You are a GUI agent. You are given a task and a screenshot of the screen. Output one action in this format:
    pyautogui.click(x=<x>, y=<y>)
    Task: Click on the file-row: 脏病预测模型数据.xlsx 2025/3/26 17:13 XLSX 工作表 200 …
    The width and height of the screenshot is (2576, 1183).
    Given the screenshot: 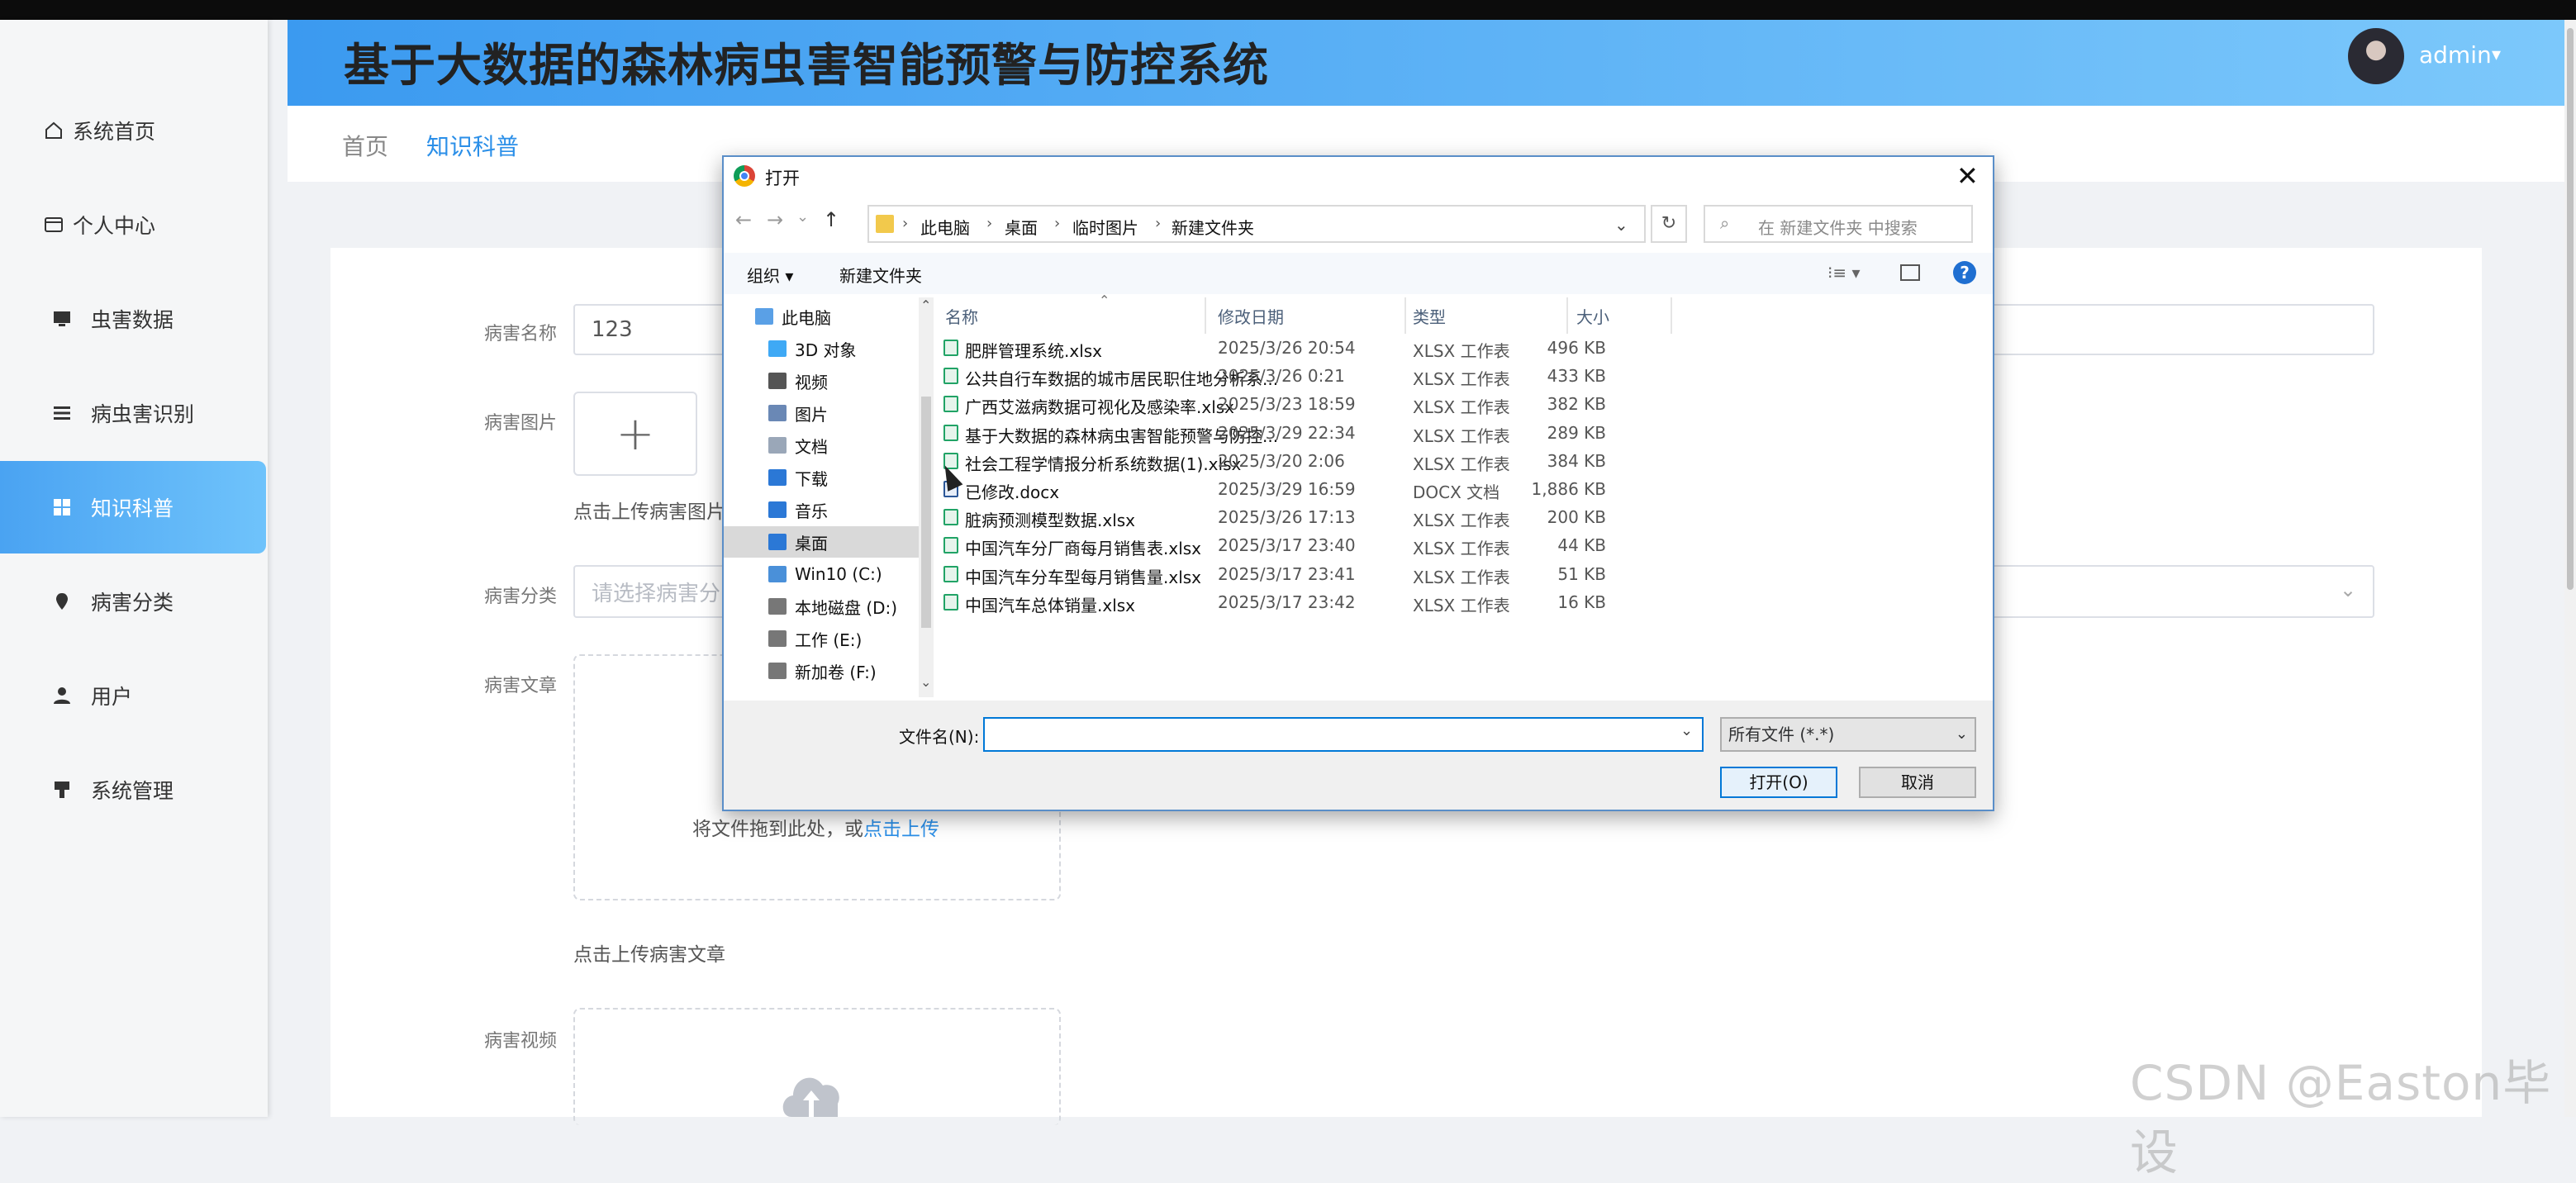 What is the action you would take?
    pyautogui.click(x=1348, y=517)
    